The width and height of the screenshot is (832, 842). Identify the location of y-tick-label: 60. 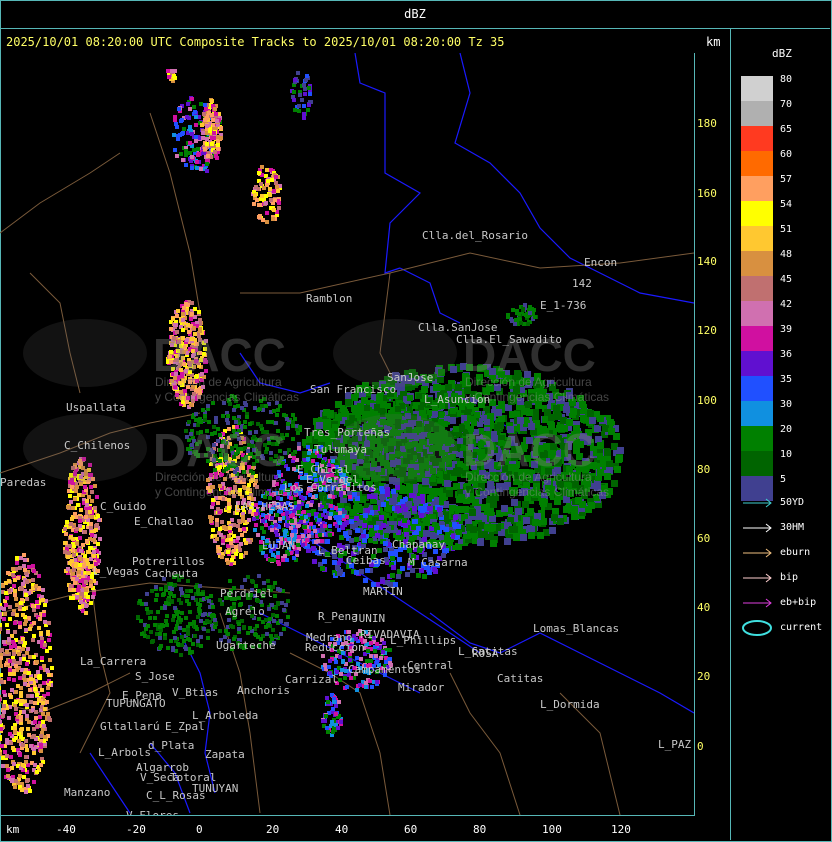
(704, 538).